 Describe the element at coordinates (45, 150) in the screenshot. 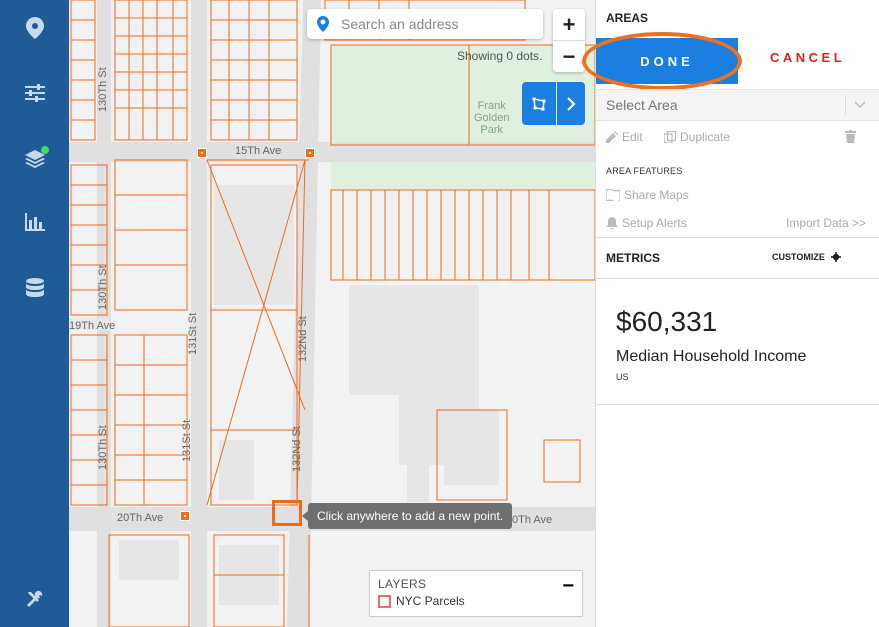

I see `active-indicator` at that location.